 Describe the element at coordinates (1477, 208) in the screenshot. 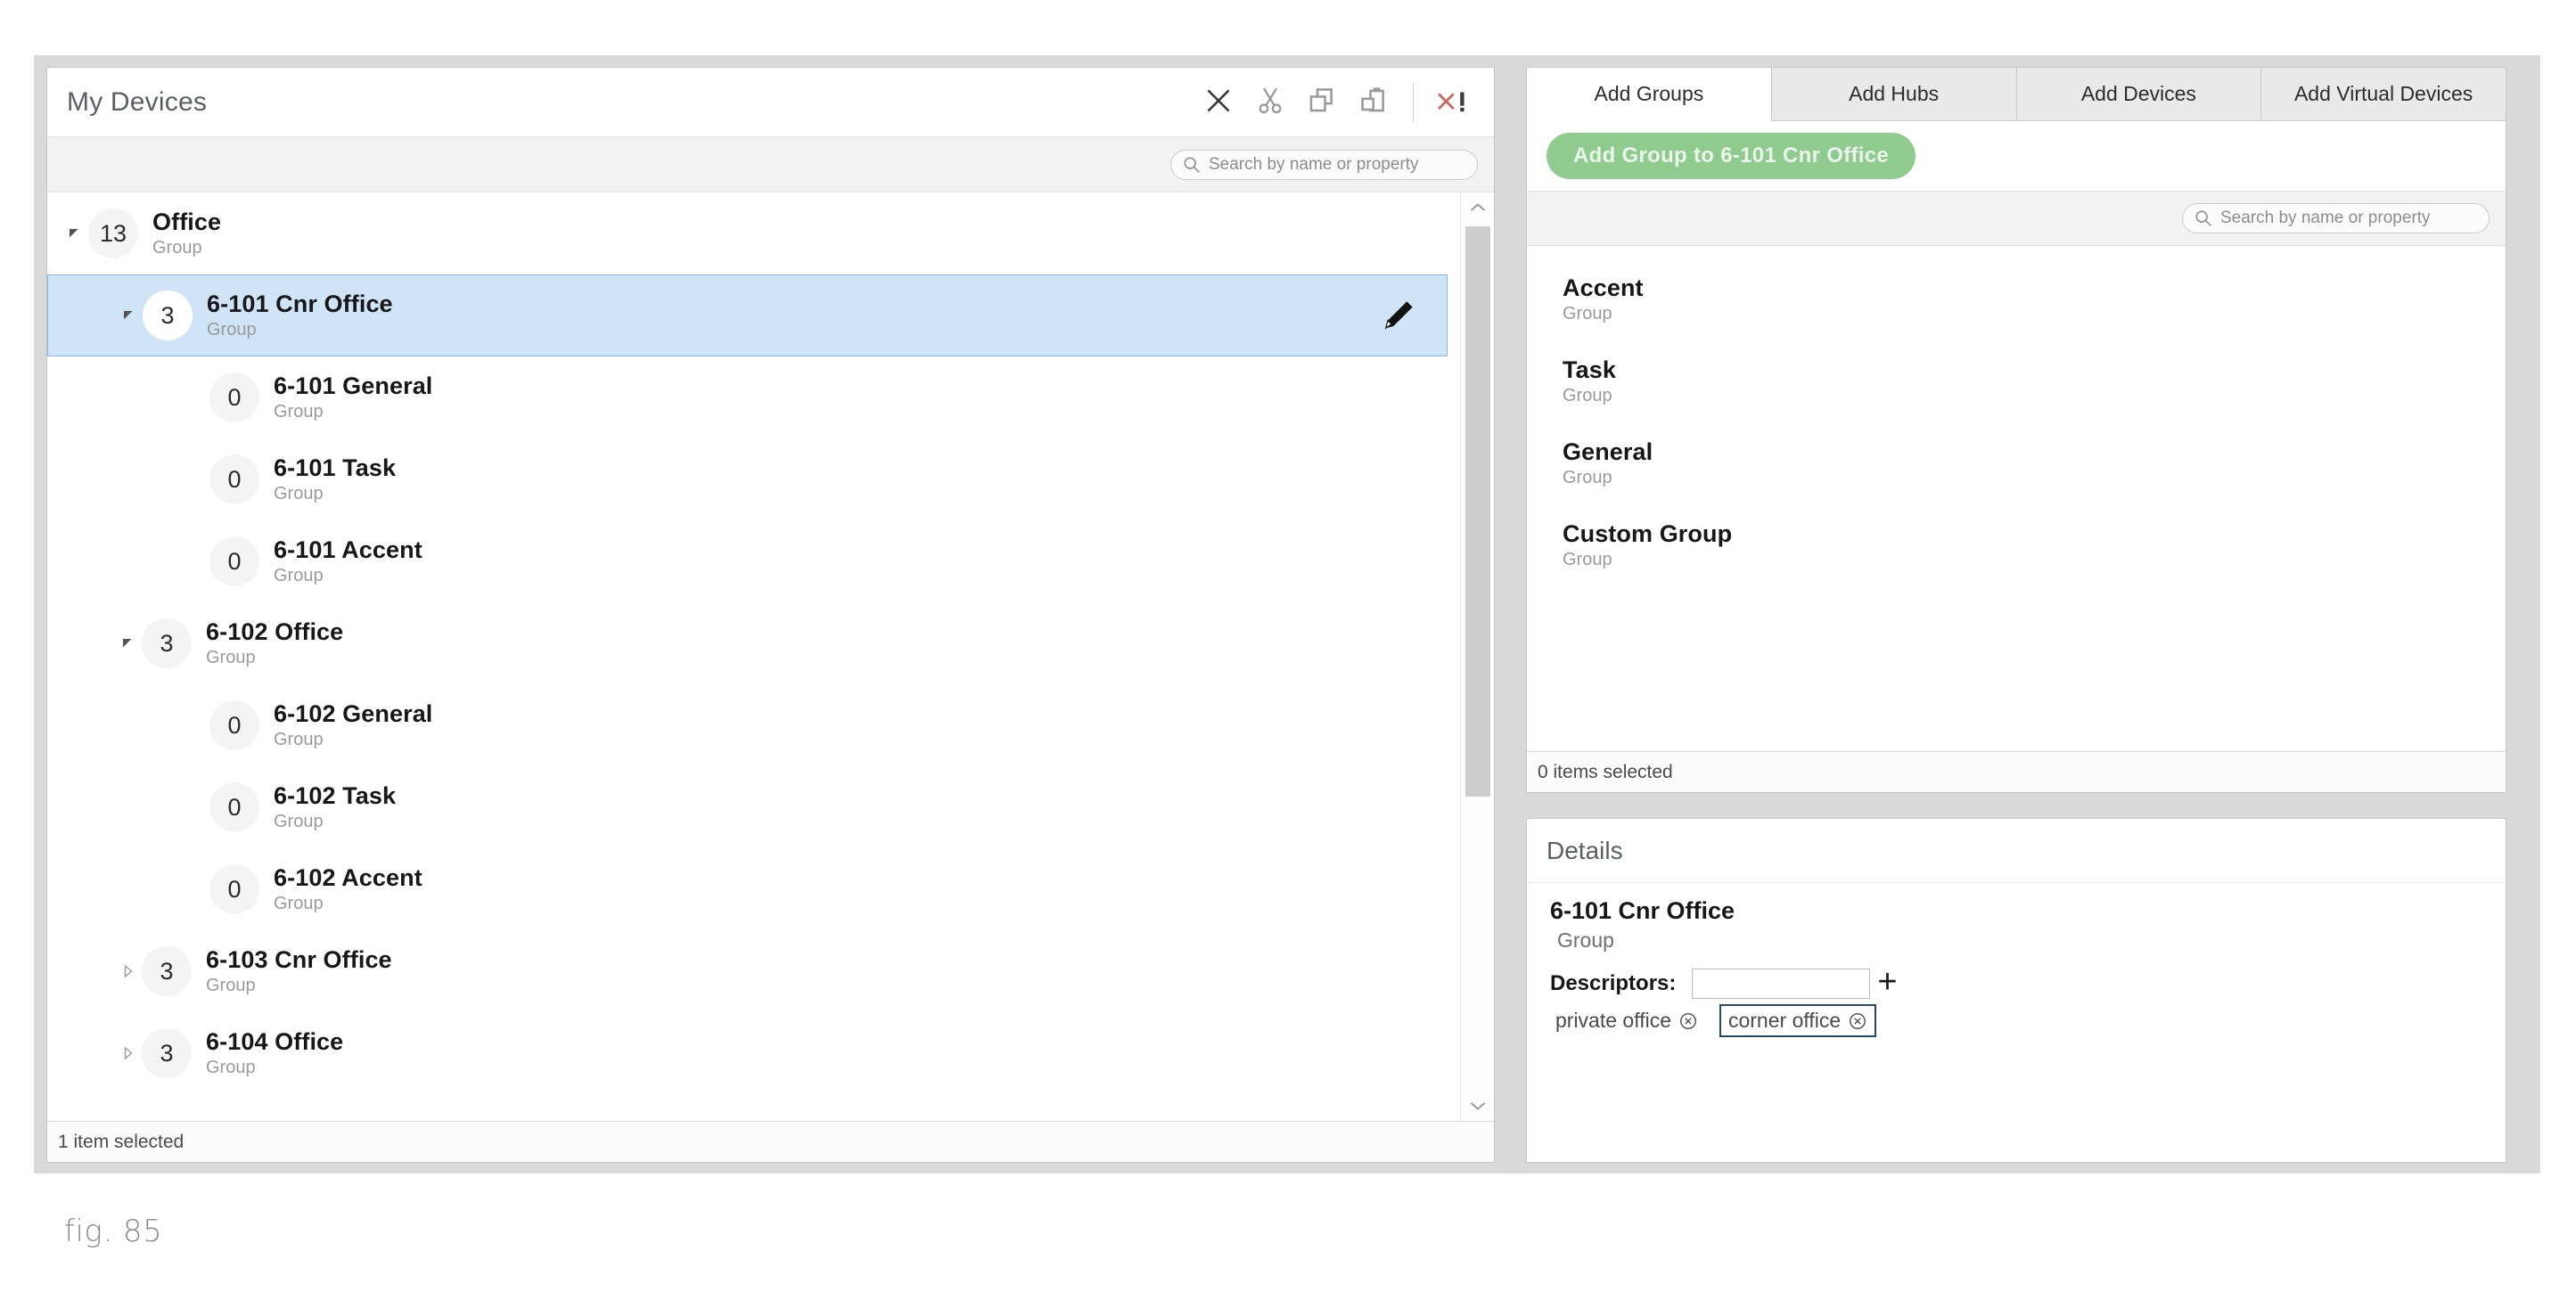

I see `scroll-up-arrow` at that location.